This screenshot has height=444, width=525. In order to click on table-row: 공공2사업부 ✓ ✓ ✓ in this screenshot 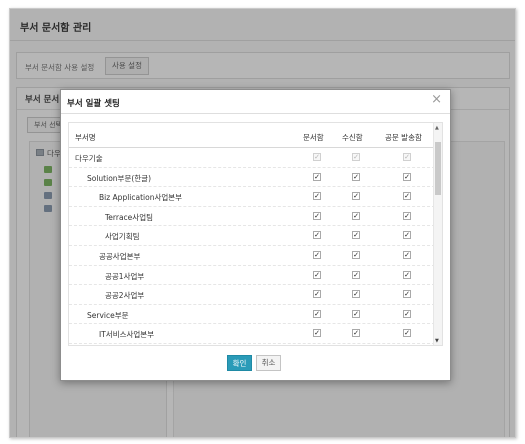, I will do `click(252, 295)`.